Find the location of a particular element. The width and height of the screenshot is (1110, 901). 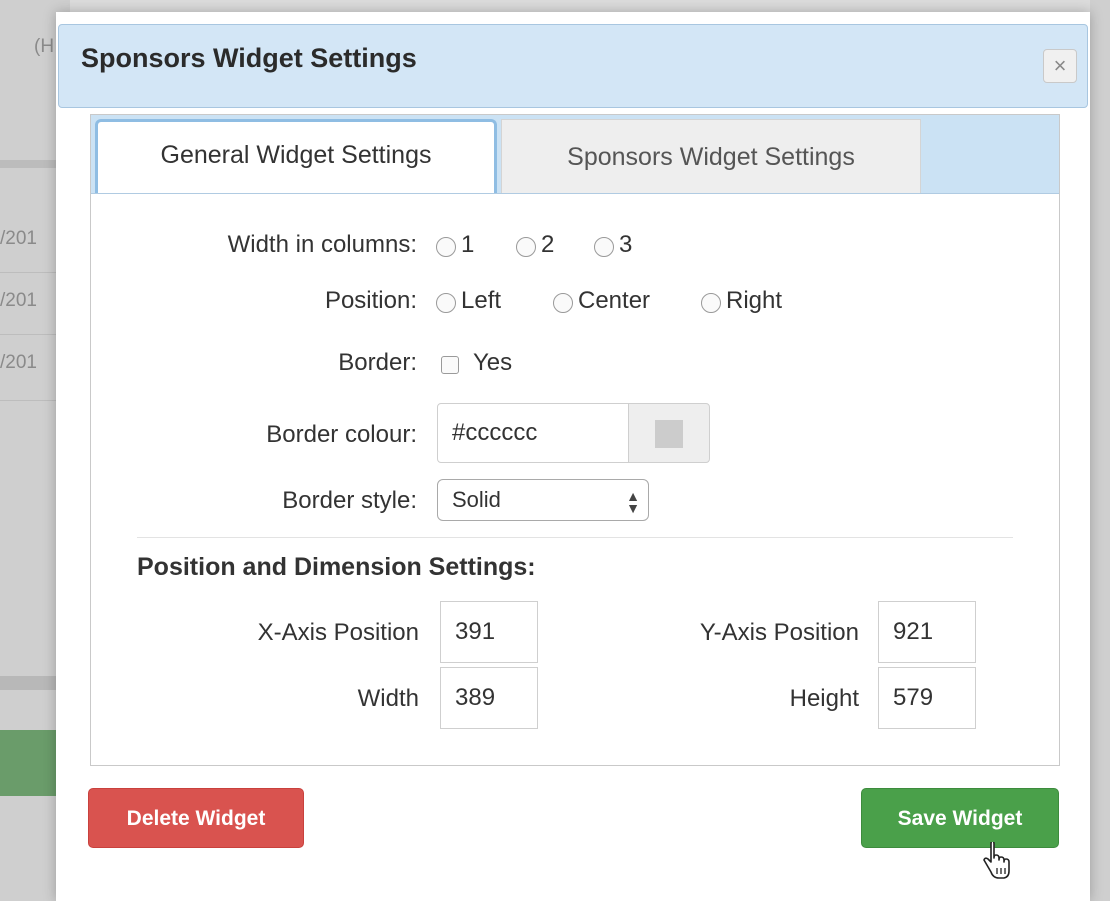

position-option-label: Left is located at coordinates (481, 300).